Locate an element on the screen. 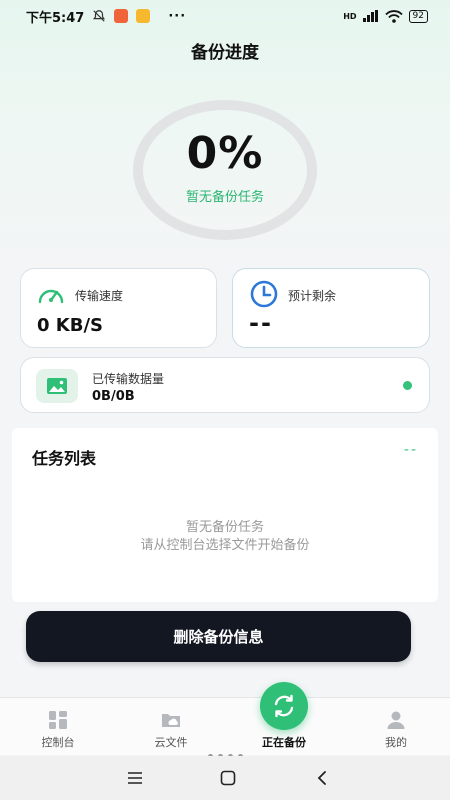 This screenshot has width=450, height=800. transferred-data-card: 已传输数据量 0B/0B is located at coordinates (225, 385).